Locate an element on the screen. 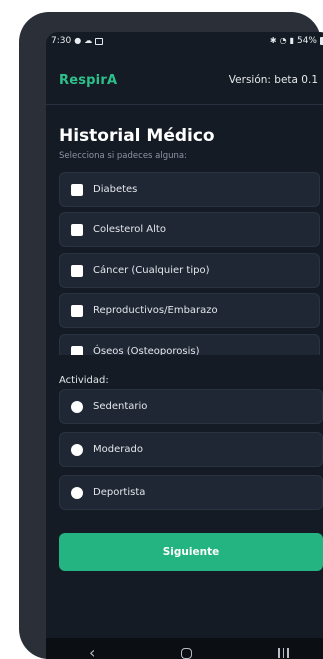 This screenshot has width=323, height=659. condition-cancer: Cáncer (Cualquier tipo) is located at coordinates (189, 270).